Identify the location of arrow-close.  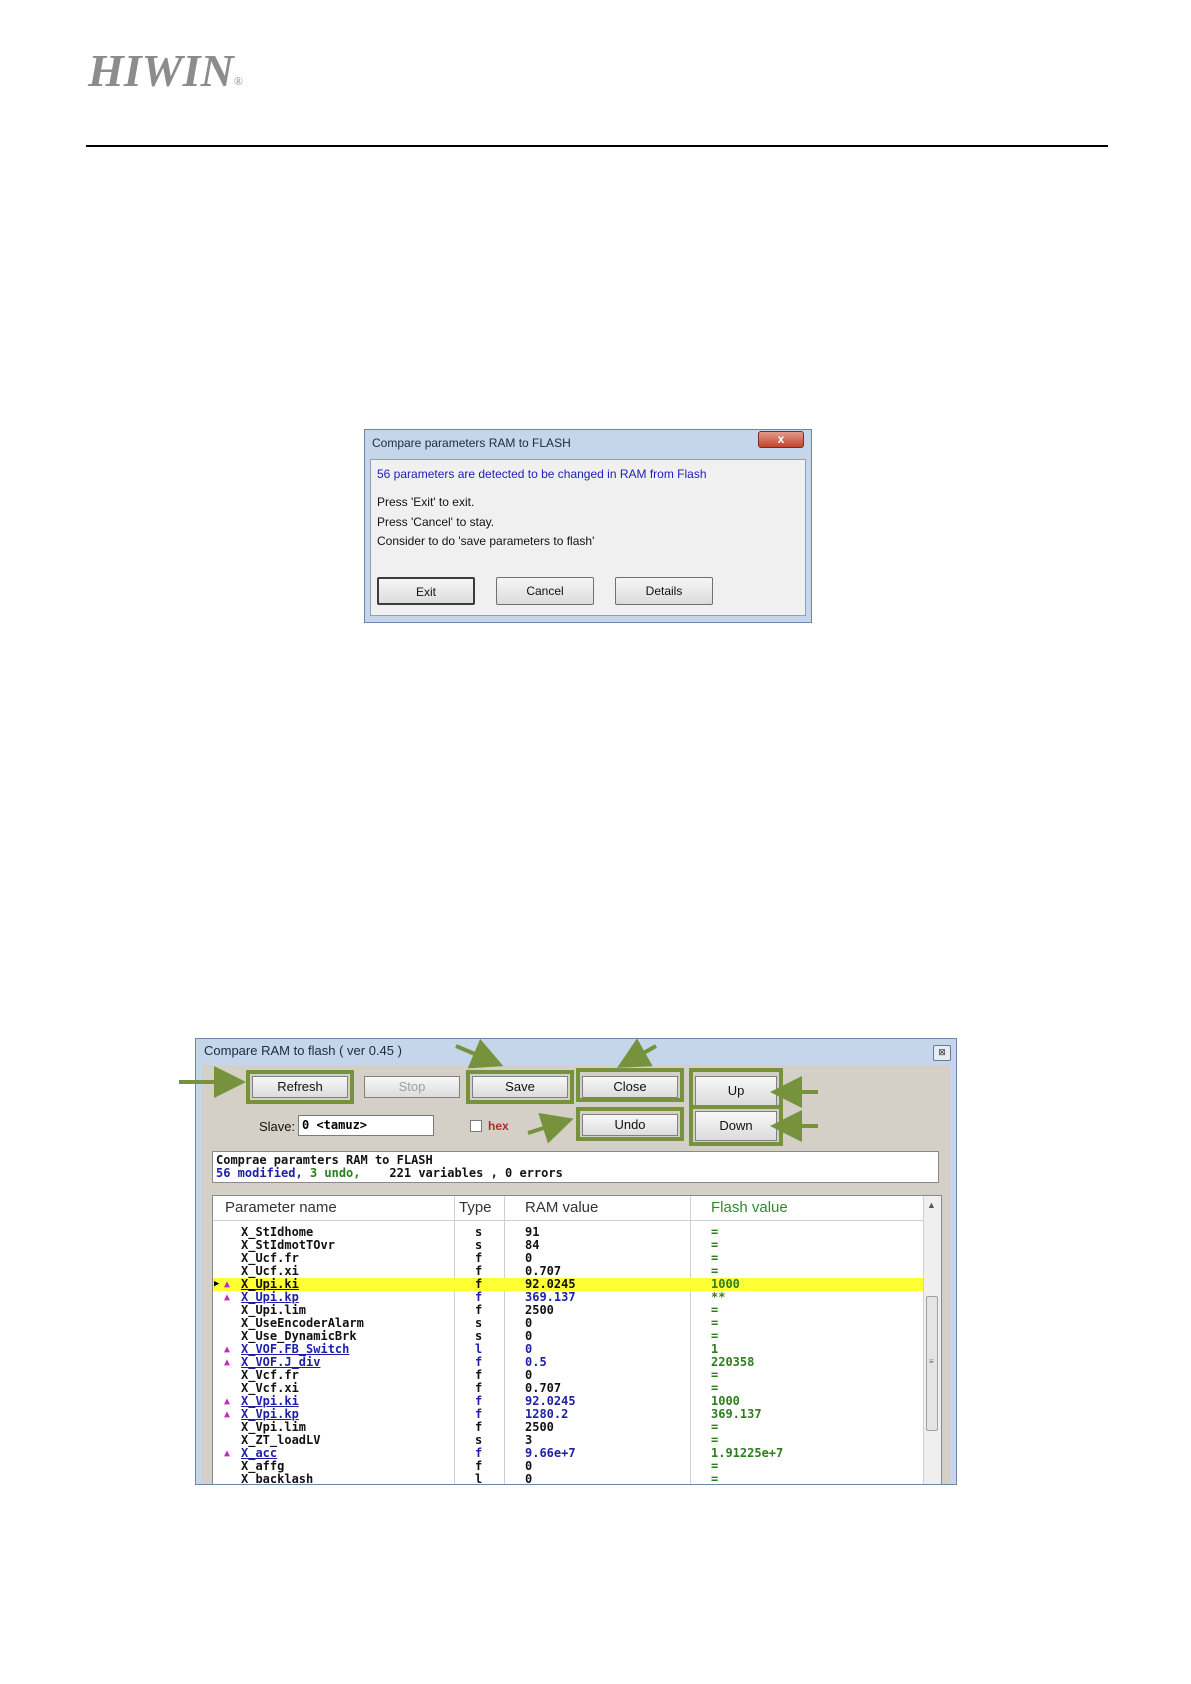
(637, 1053).